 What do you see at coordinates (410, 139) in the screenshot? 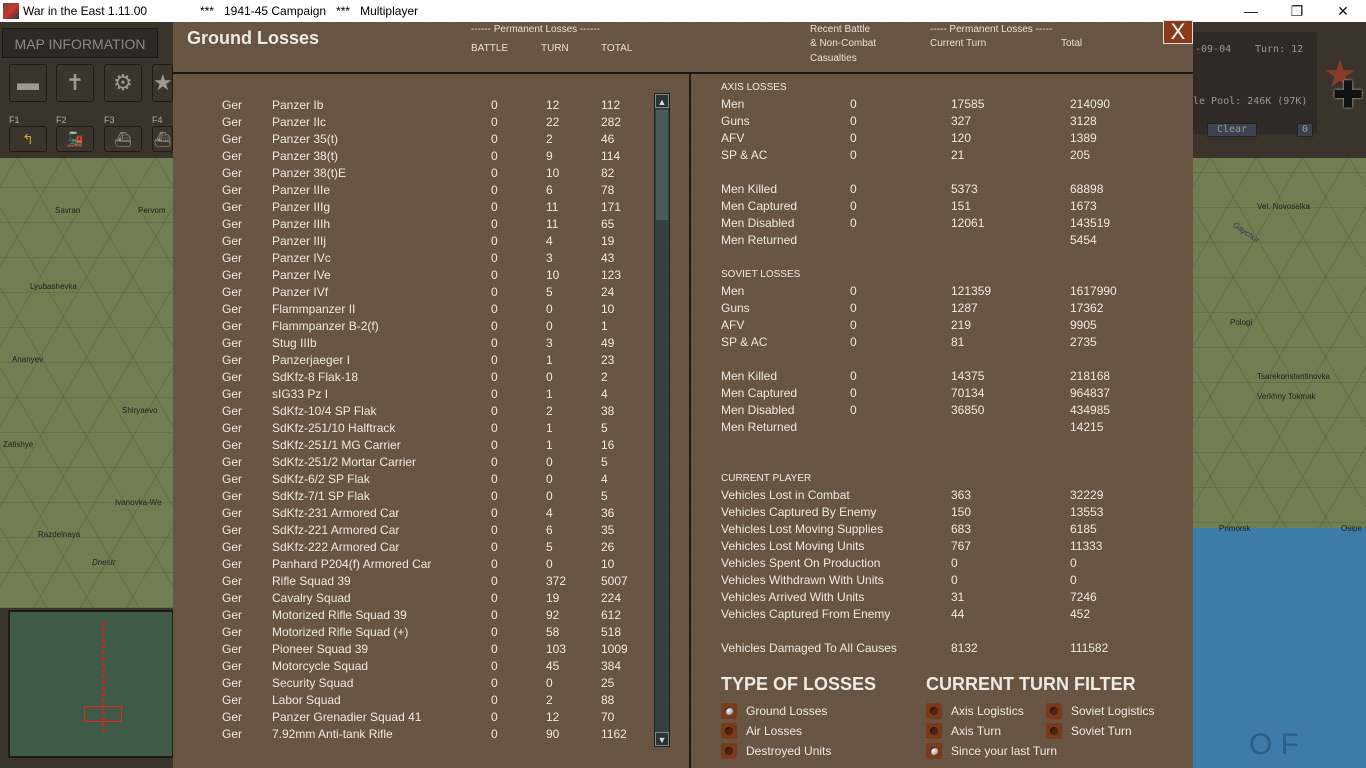
I see `unit-row: Ger Panzer 35(t) 0 2 46` at bounding box center [410, 139].